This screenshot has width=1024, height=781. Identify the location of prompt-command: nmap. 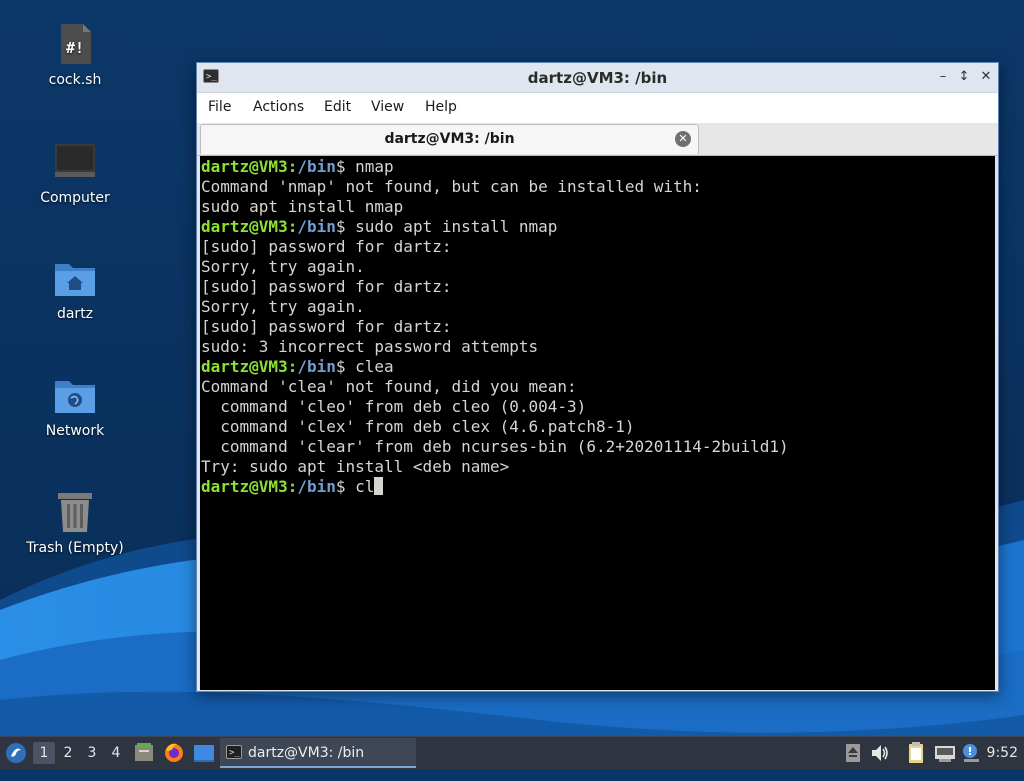
(374, 166).